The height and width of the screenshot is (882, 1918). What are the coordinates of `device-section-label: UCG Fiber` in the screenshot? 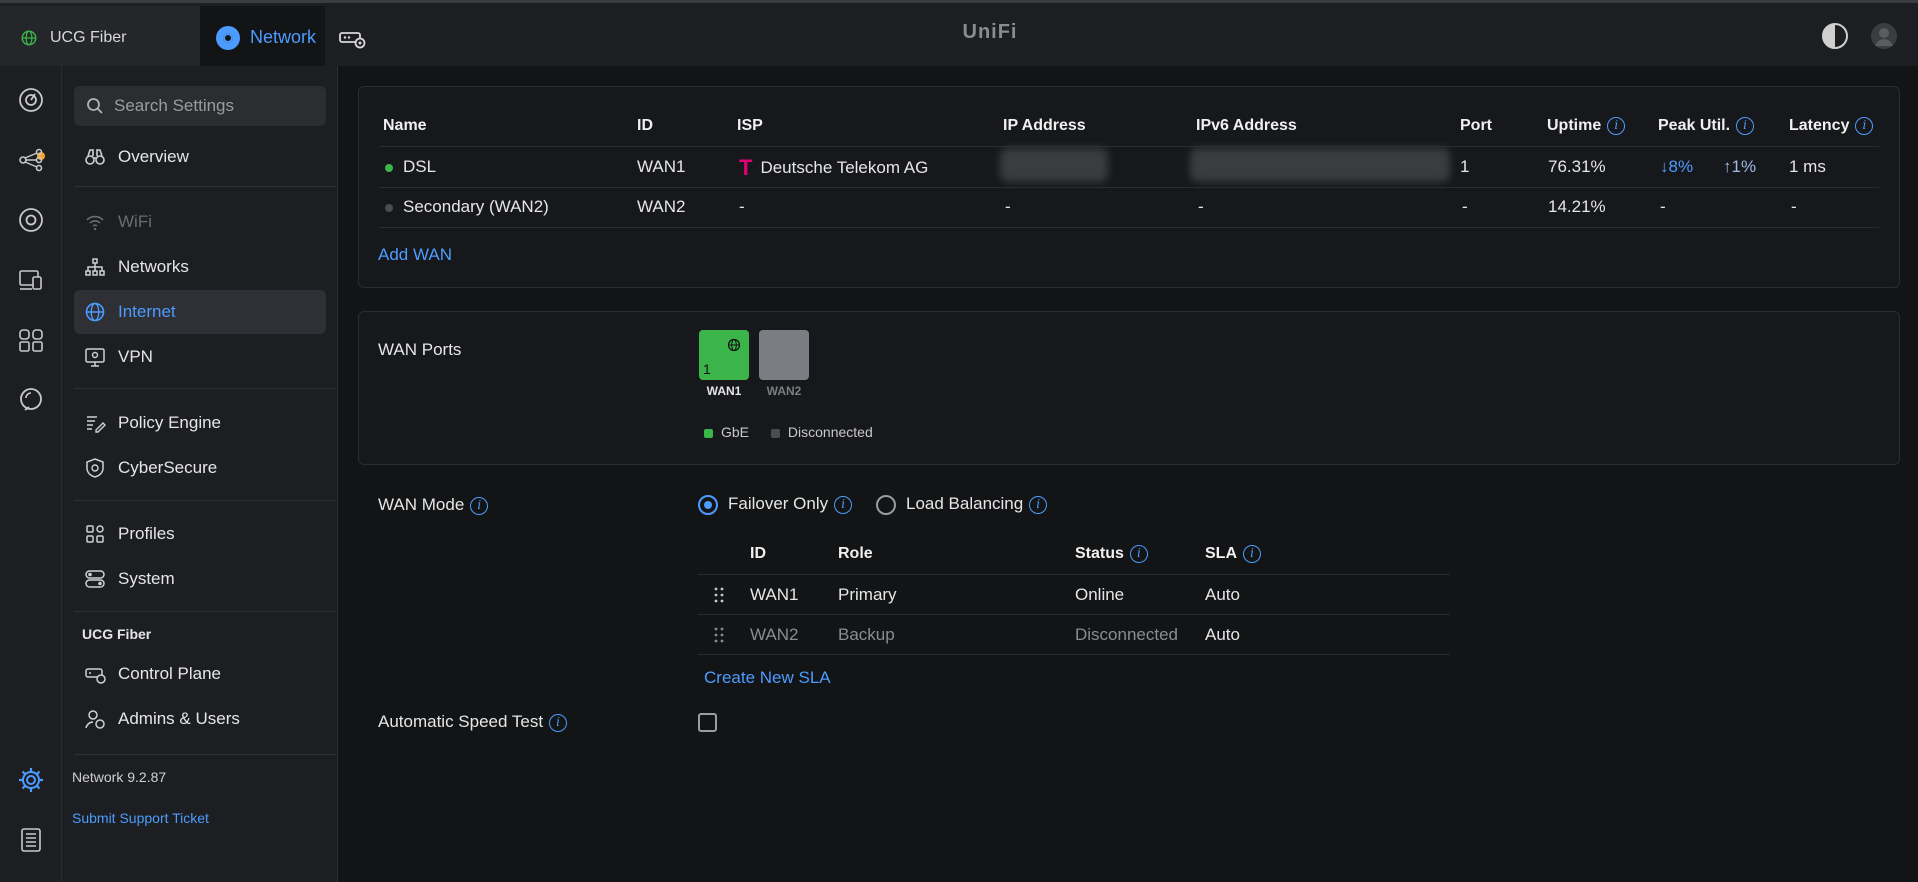 It's located at (117, 634).